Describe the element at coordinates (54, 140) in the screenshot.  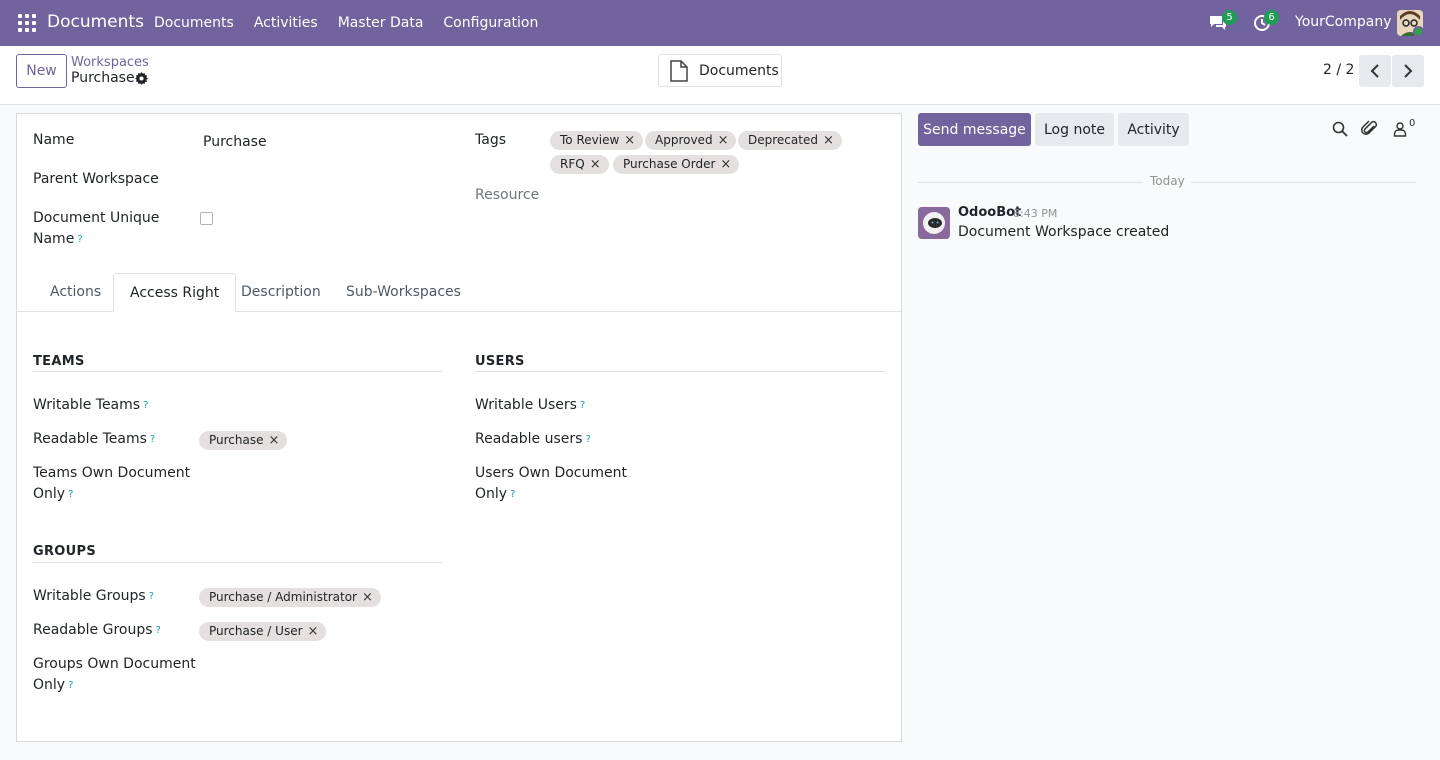
I see `name-label: Name` at that location.